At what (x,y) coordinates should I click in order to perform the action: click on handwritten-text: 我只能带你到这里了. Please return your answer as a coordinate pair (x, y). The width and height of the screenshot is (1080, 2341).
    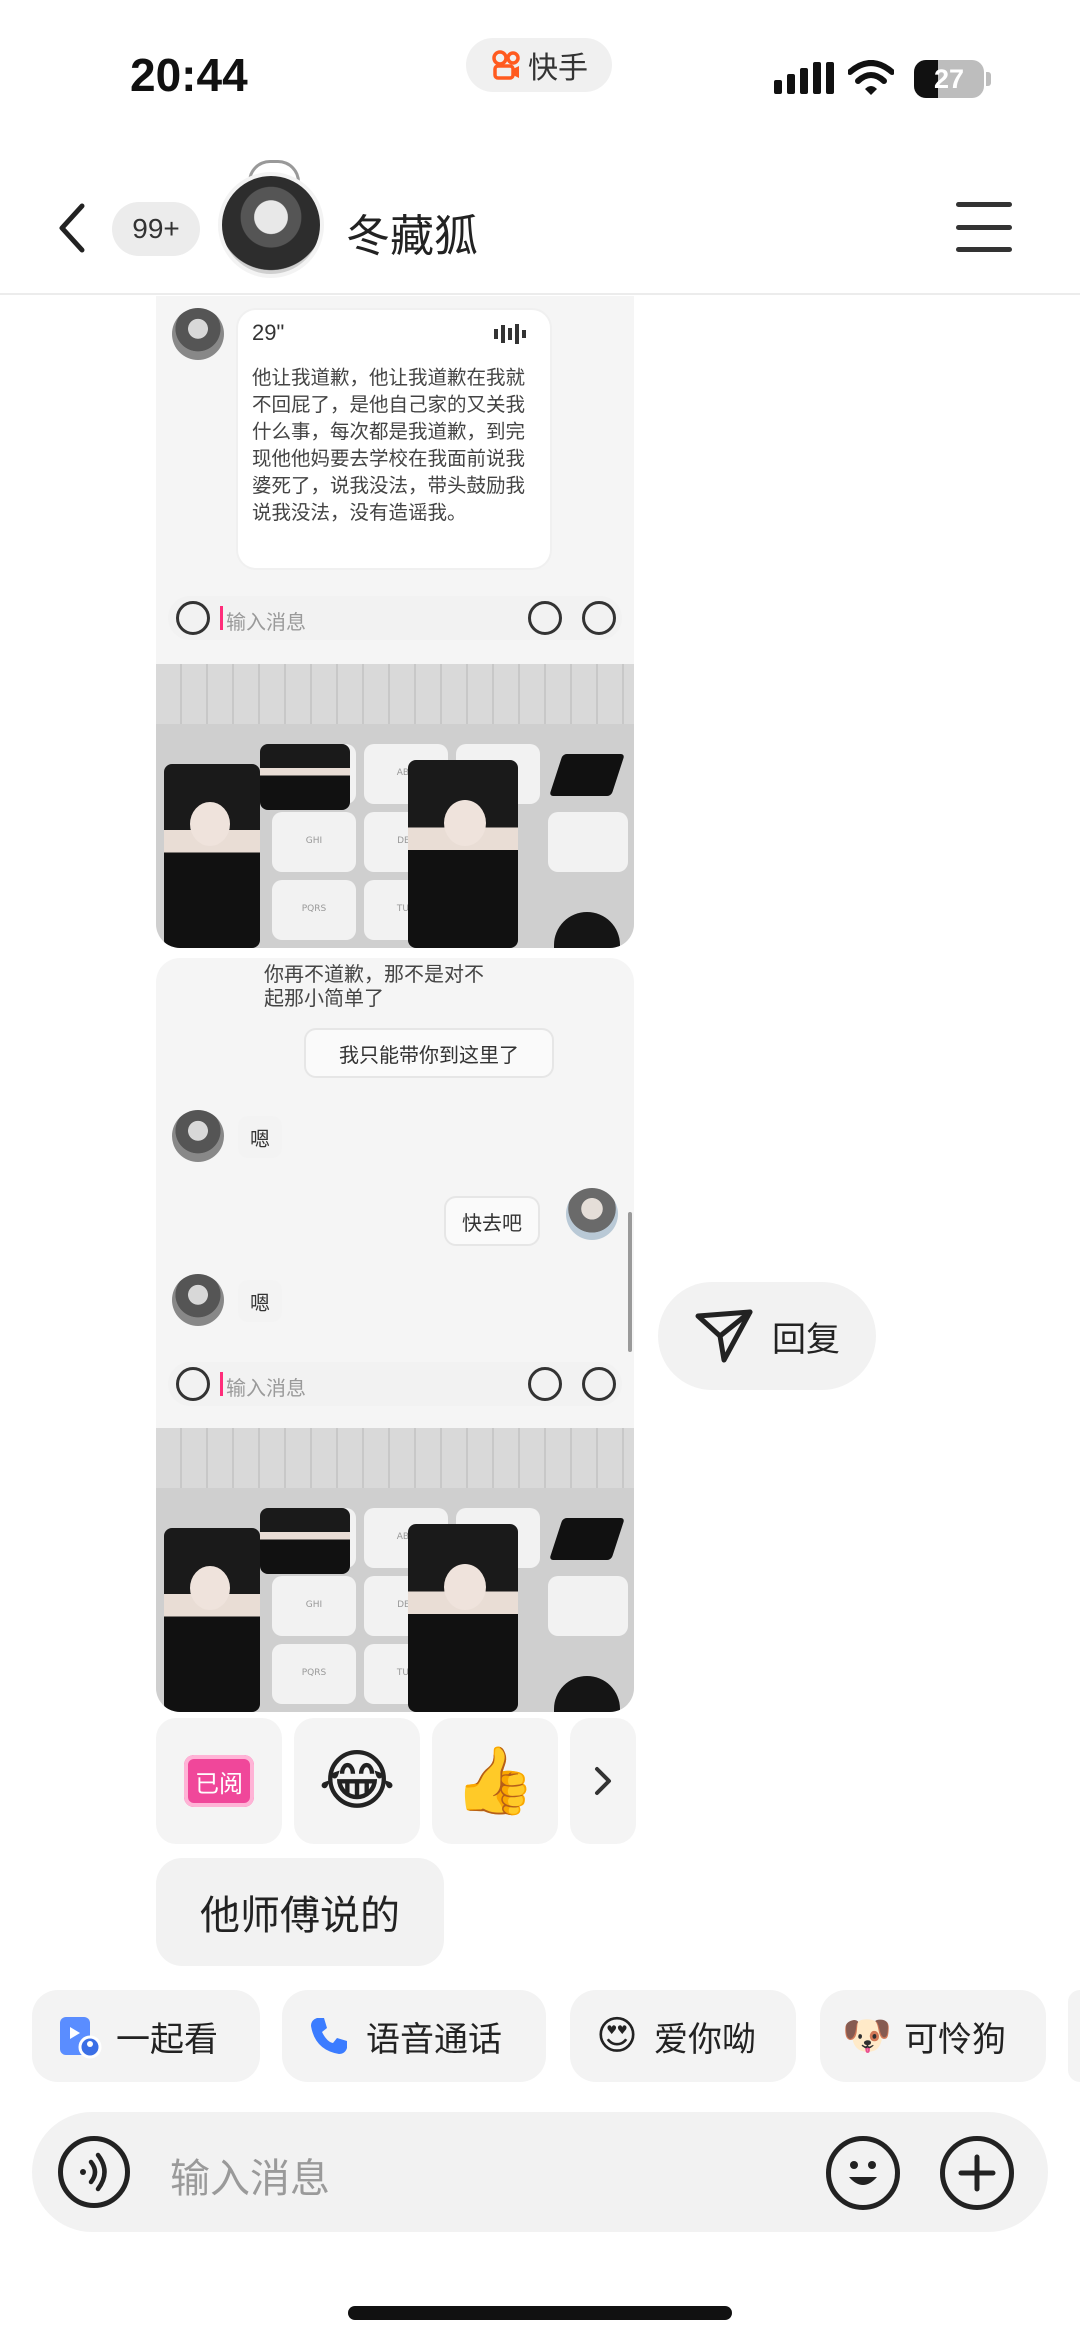
    Looking at the image, I should click on (429, 1054).